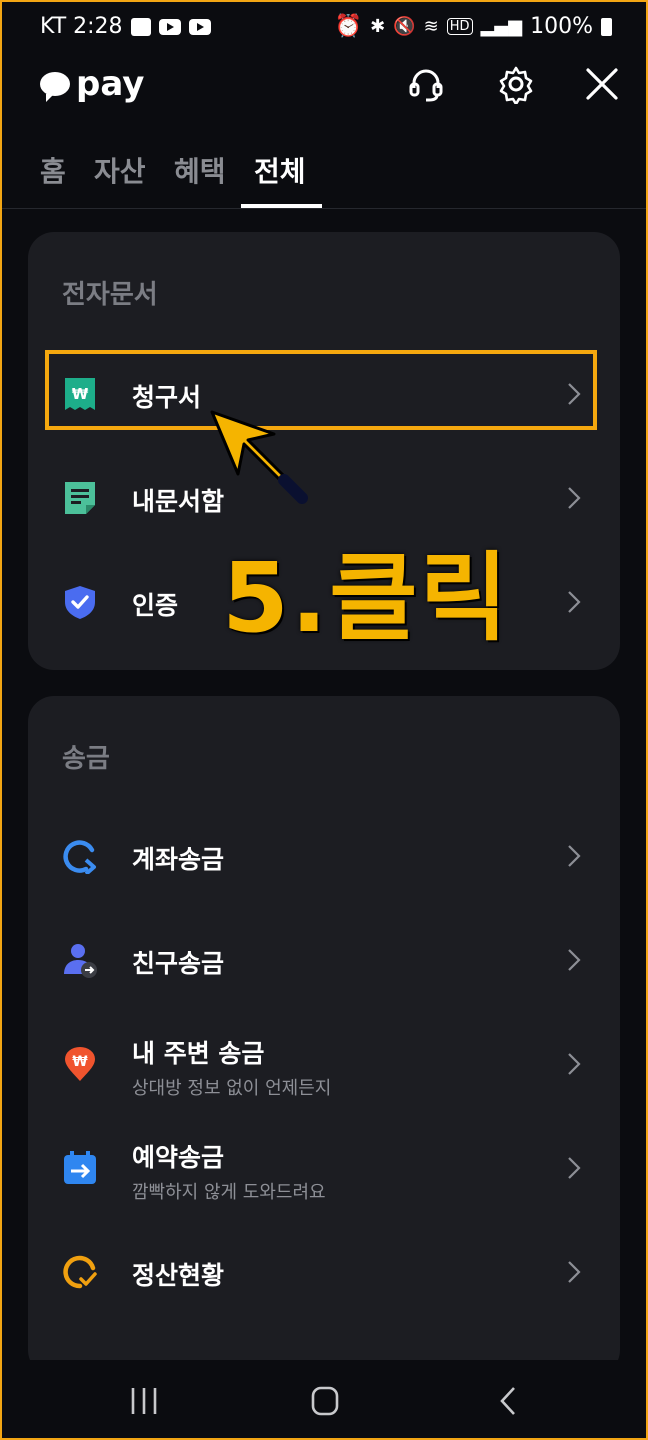  I want to click on home-button-icon, so click(324, 1401).